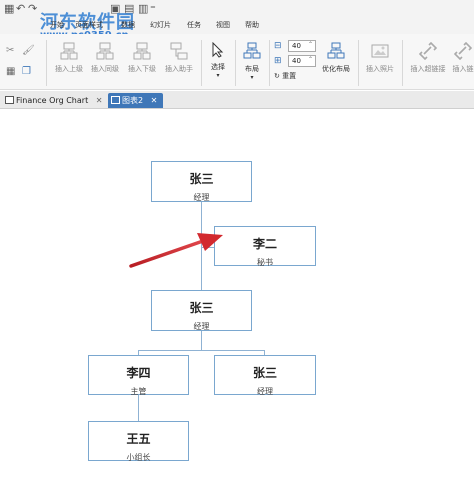  I want to click on cut-icon: ✂, so click(10, 50).